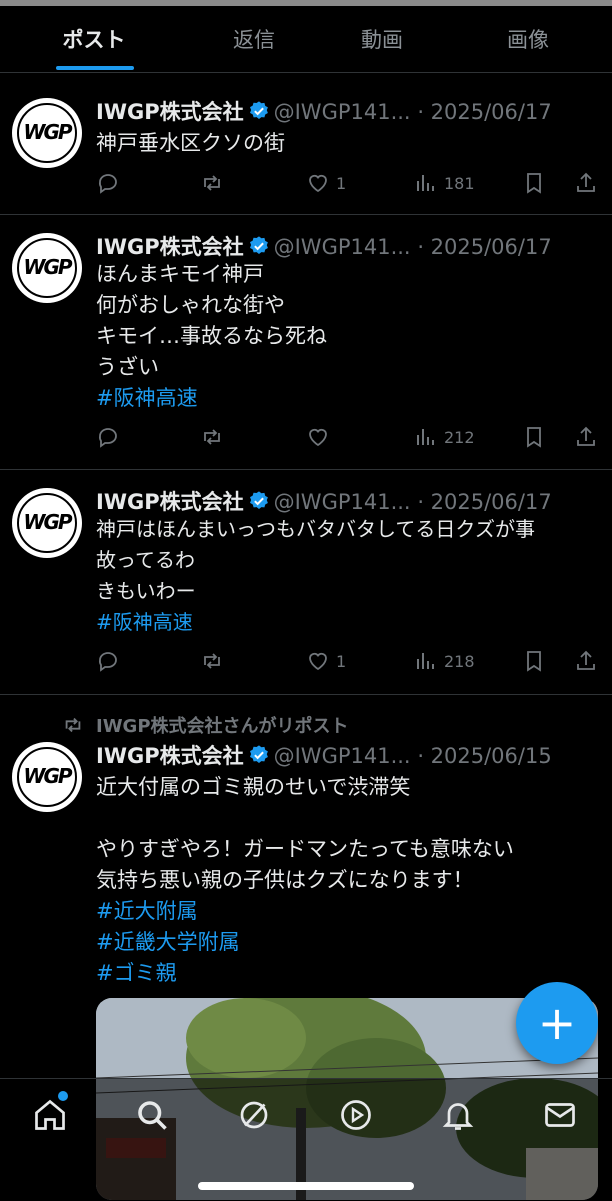 The width and height of the screenshot is (612, 1201). Describe the element at coordinates (152, 1115) in the screenshot. I see `search-icon` at that location.